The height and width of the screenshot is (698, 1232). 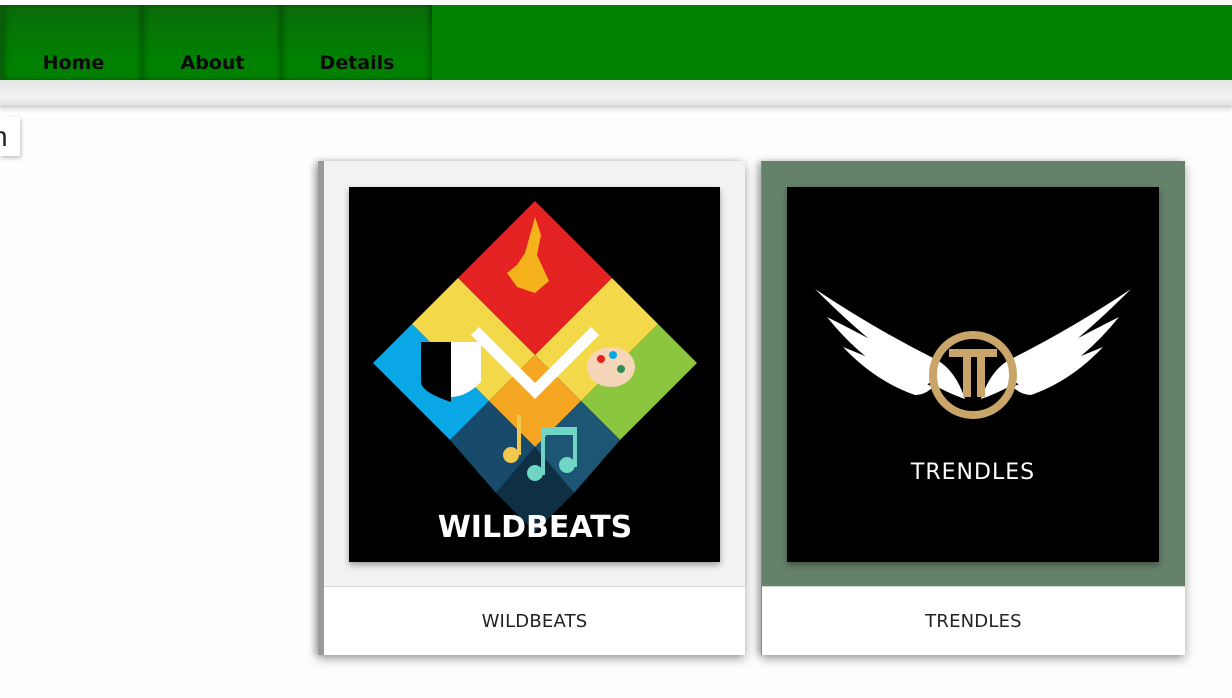 What do you see at coordinates (73, 42) in the screenshot?
I see `nav-home-link: Home` at bounding box center [73, 42].